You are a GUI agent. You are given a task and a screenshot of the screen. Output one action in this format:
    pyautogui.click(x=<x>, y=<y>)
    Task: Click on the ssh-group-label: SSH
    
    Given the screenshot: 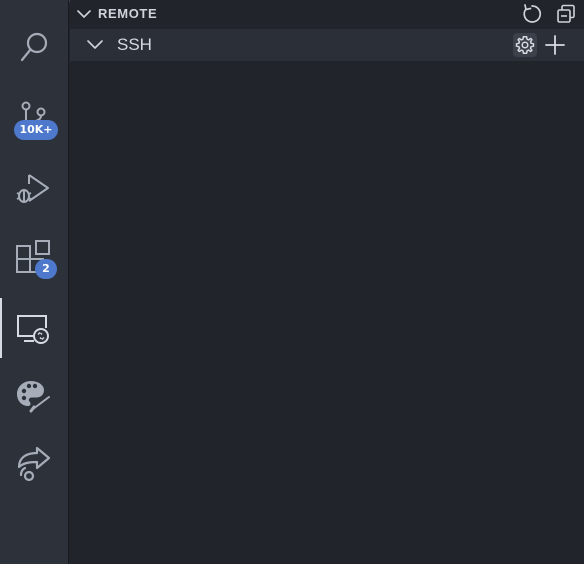 What is the action you would take?
    pyautogui.click(x=134, y=44)
    